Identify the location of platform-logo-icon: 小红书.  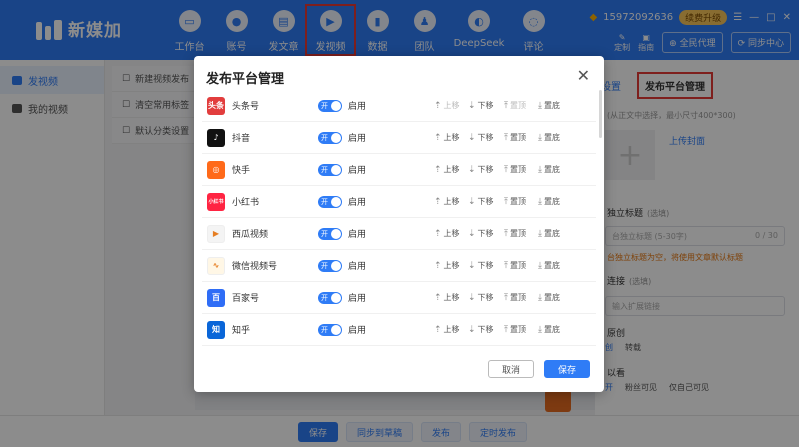
(216, 201).